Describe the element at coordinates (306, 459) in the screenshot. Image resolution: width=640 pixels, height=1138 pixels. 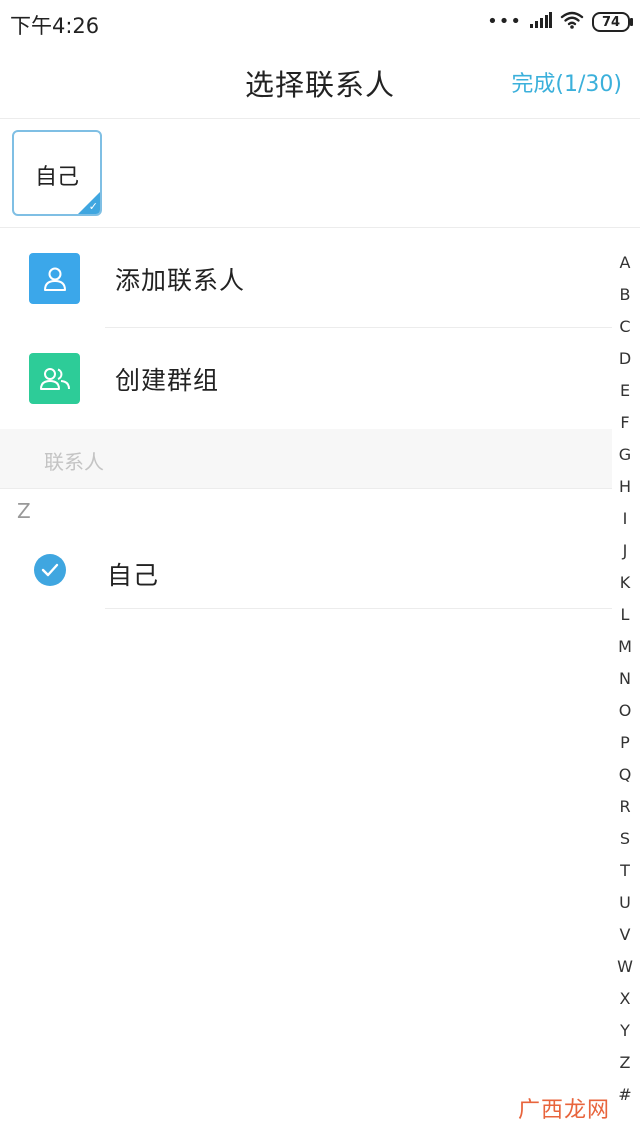
I see `section-header: 联系人` at that location.